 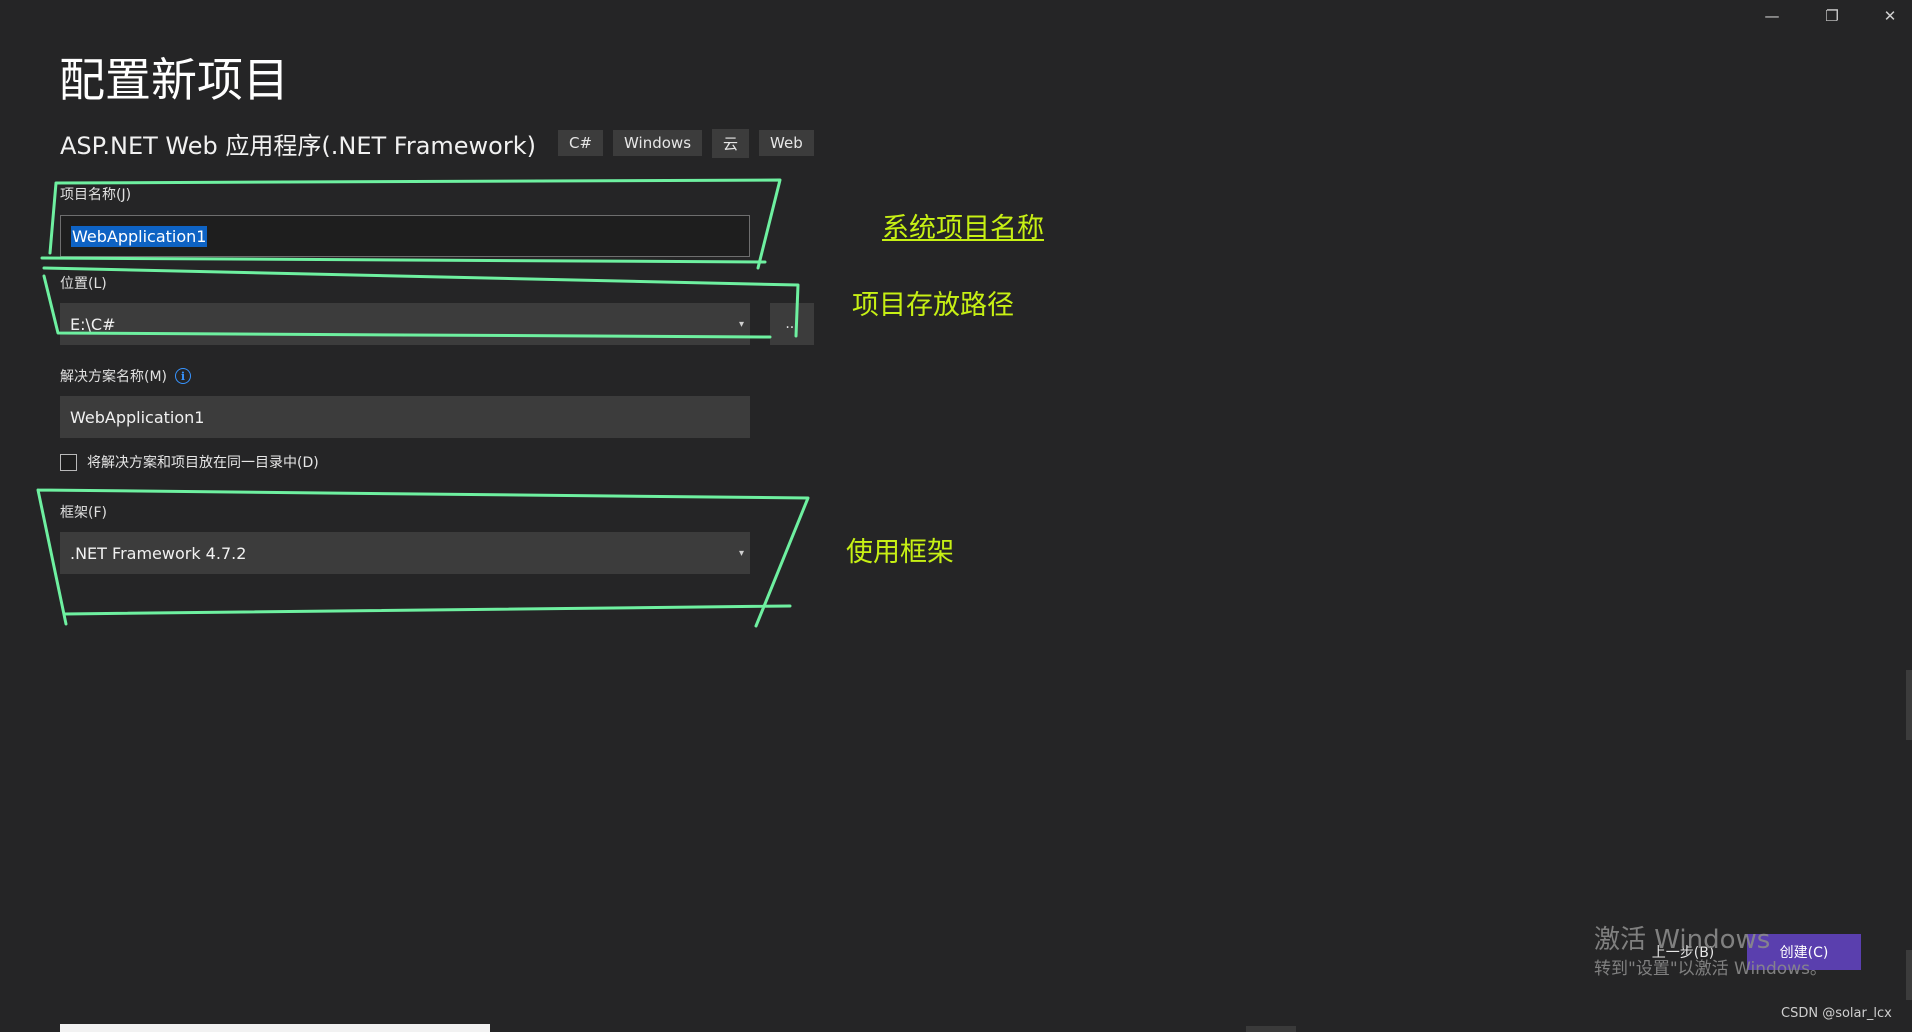 What do you see at coordinates (405, 324) in the screenshot?
I see `location-combobox: E:\C# ▾` at bounding box center [405, 324].